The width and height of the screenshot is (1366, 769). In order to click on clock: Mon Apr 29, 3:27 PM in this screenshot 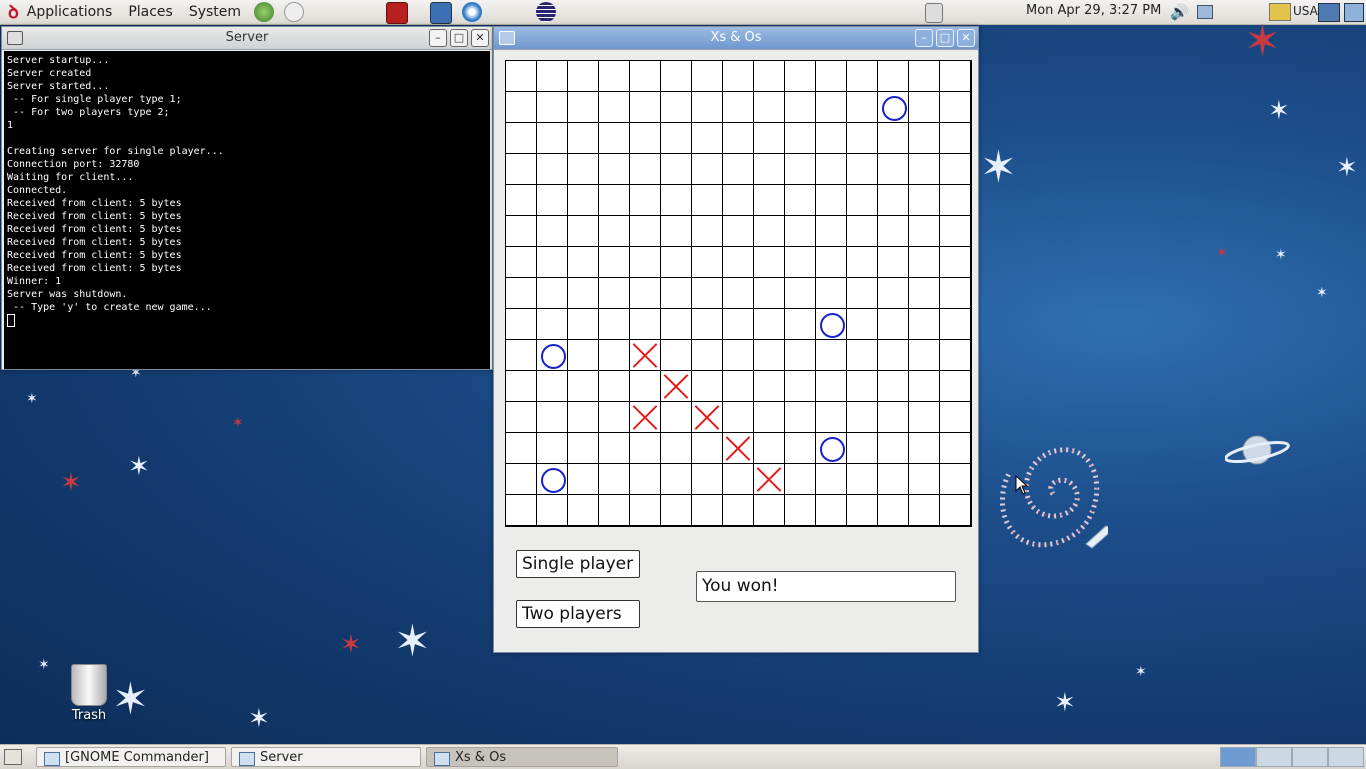, I will do `click(1093, 10)`.